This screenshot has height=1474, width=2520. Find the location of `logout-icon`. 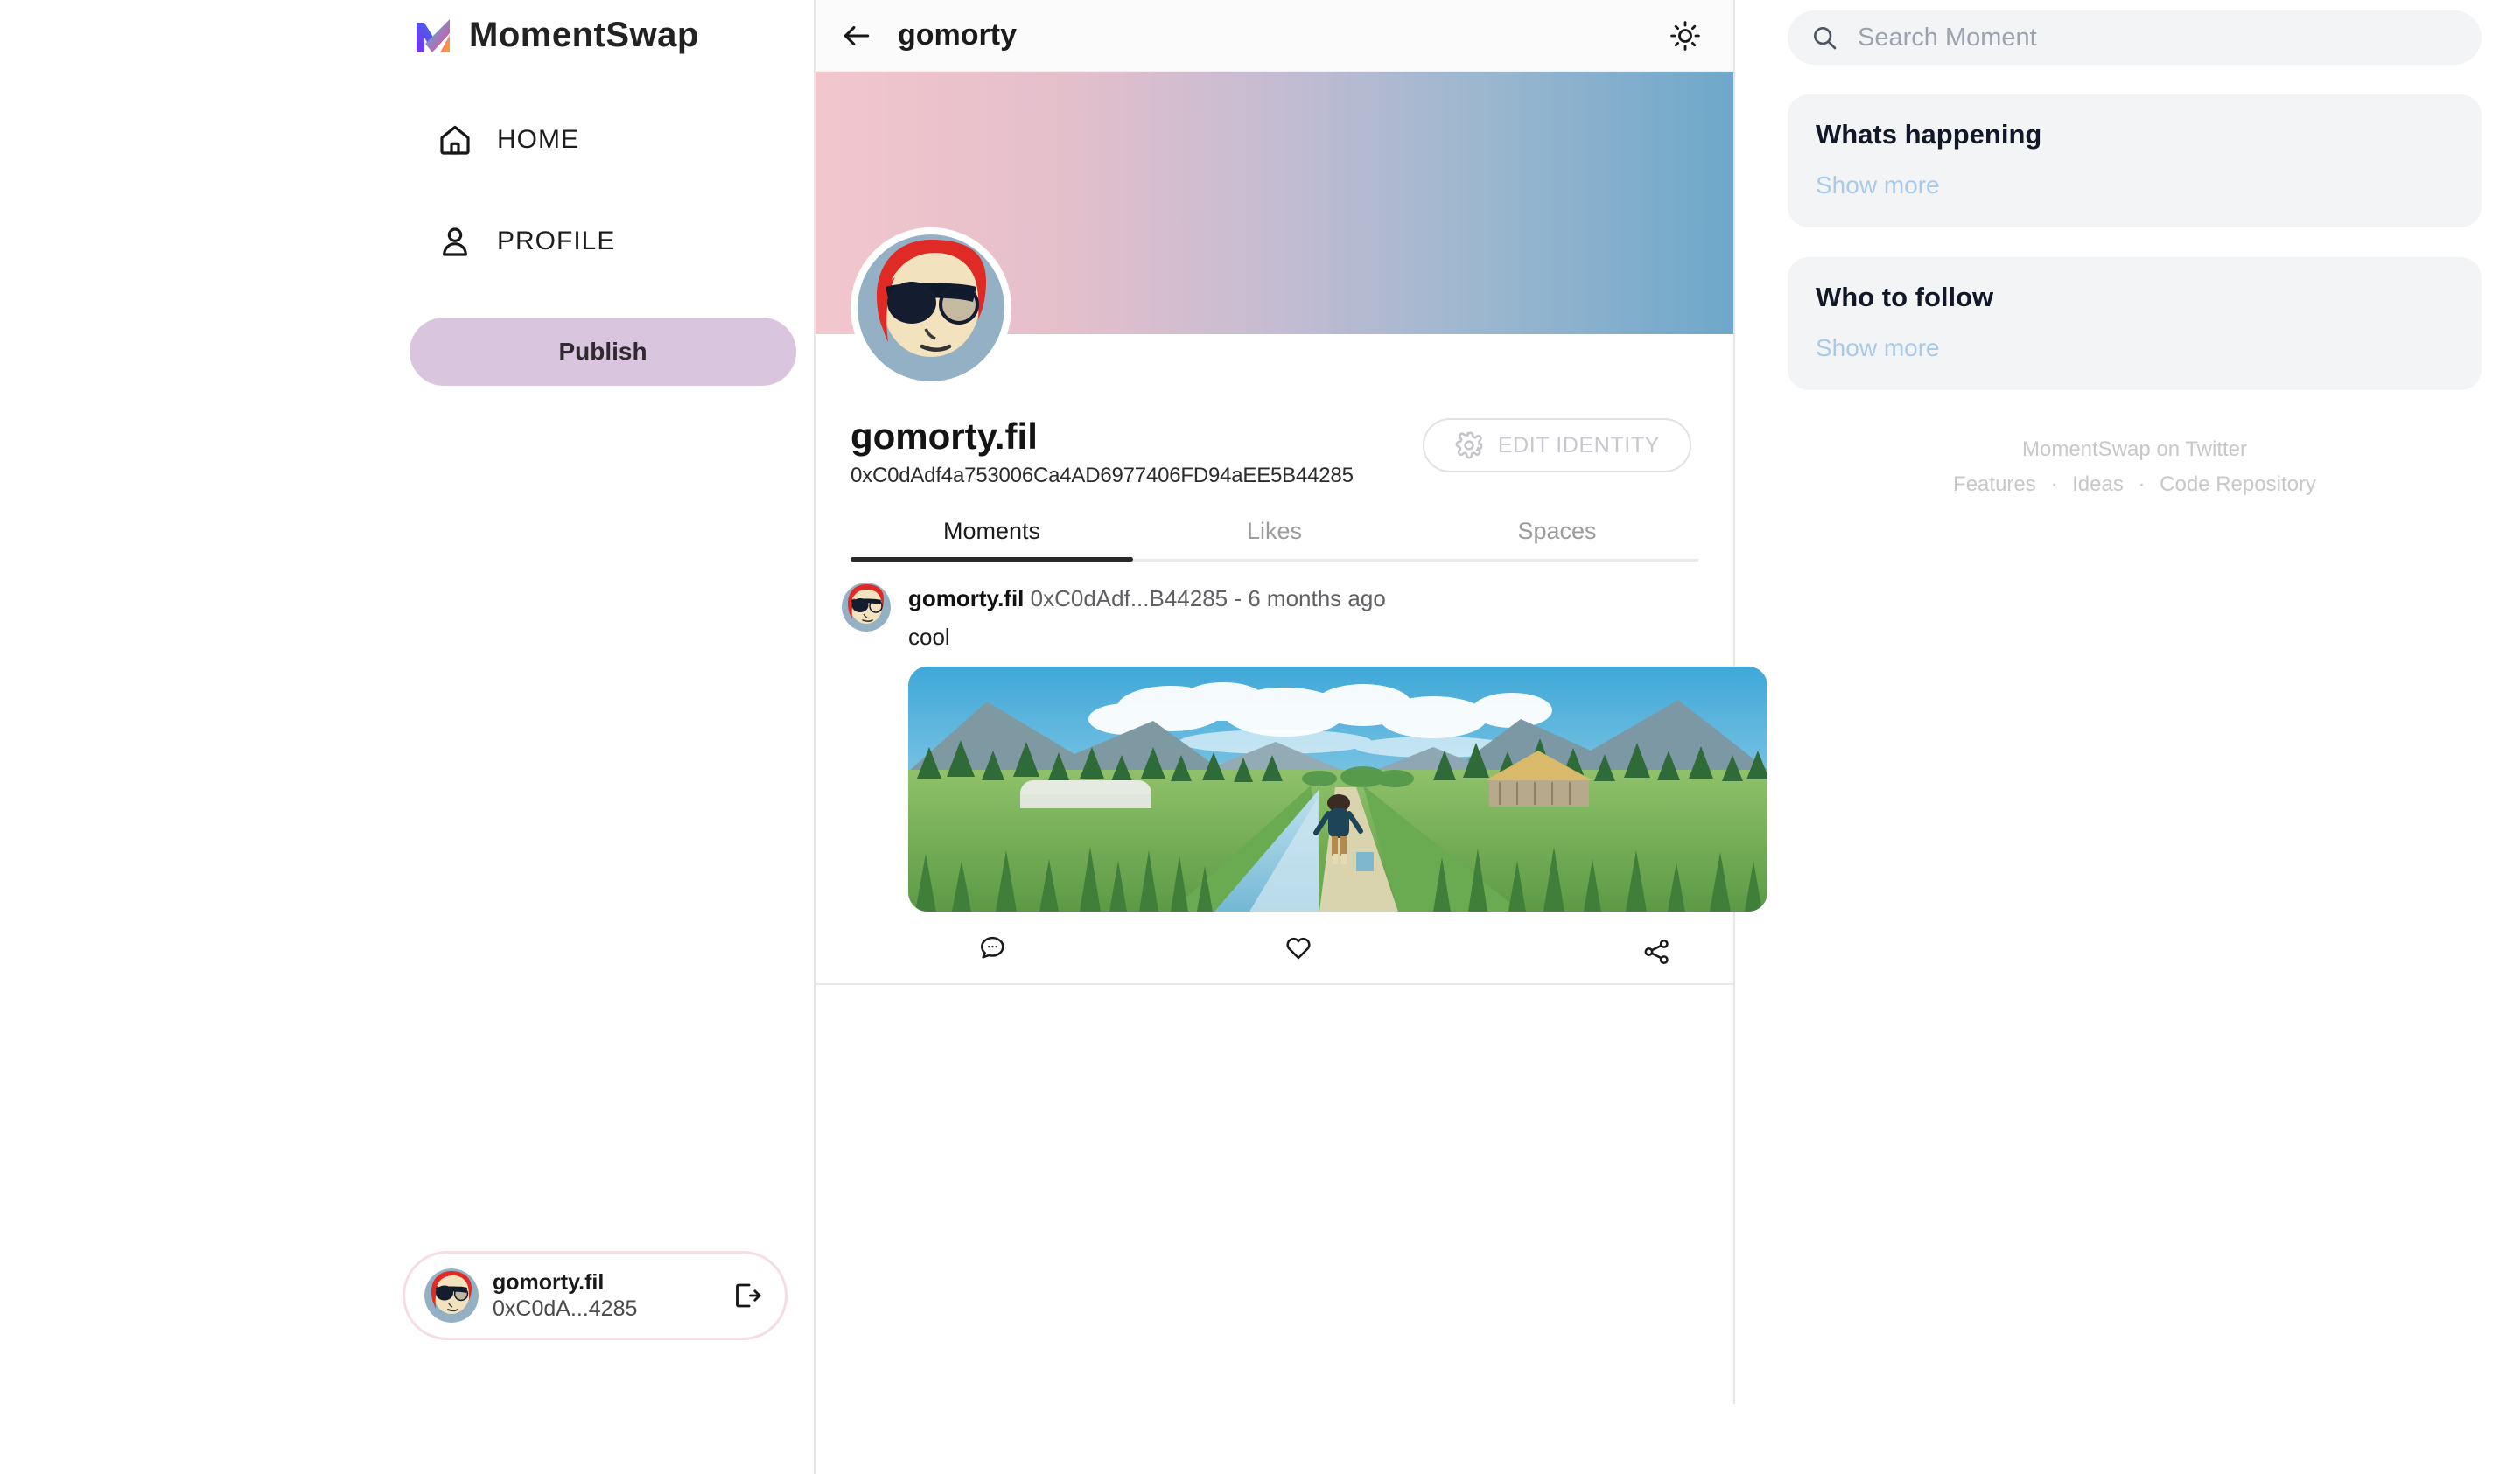

logout-icon is located at coordinates (746, 1295).